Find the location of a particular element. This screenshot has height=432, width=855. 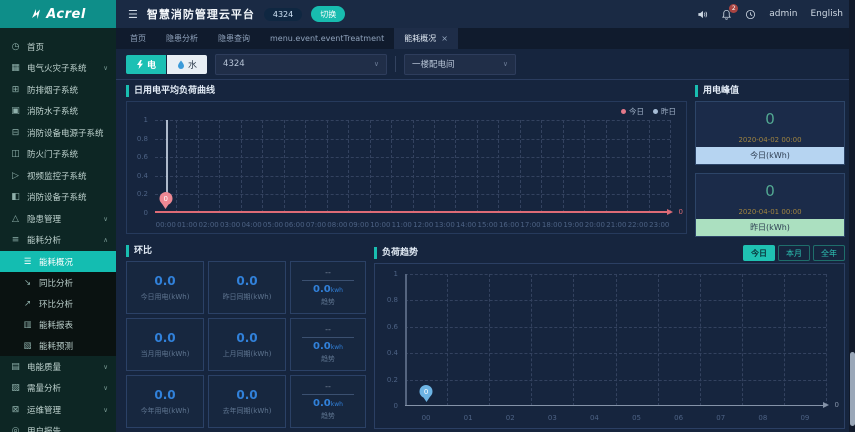

submenu-item-energy-report: 能耗报表 is located at coordinates (58, 324).